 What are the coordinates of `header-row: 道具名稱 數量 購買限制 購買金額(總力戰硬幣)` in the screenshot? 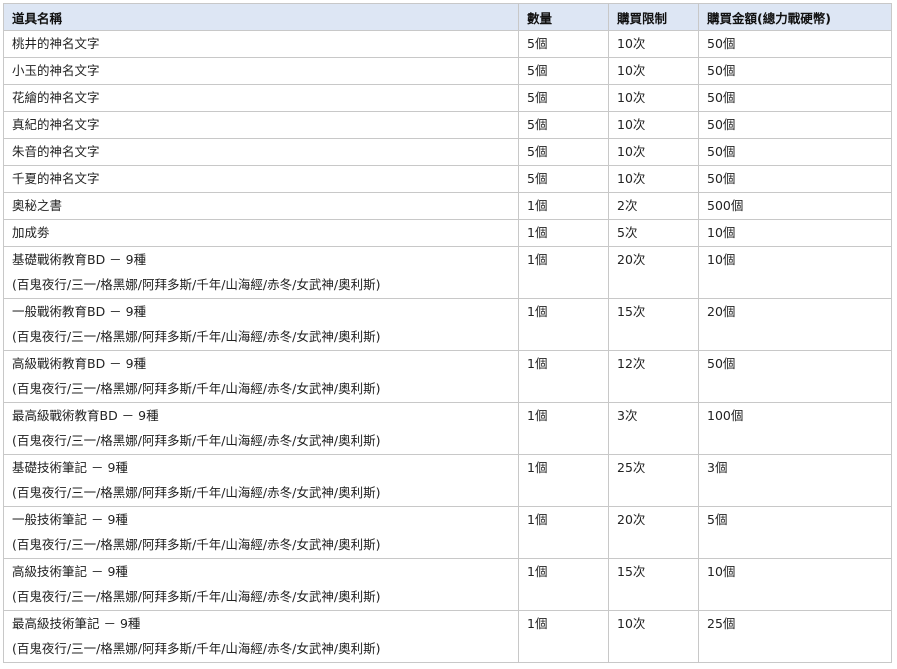 It's located at (447, 17).